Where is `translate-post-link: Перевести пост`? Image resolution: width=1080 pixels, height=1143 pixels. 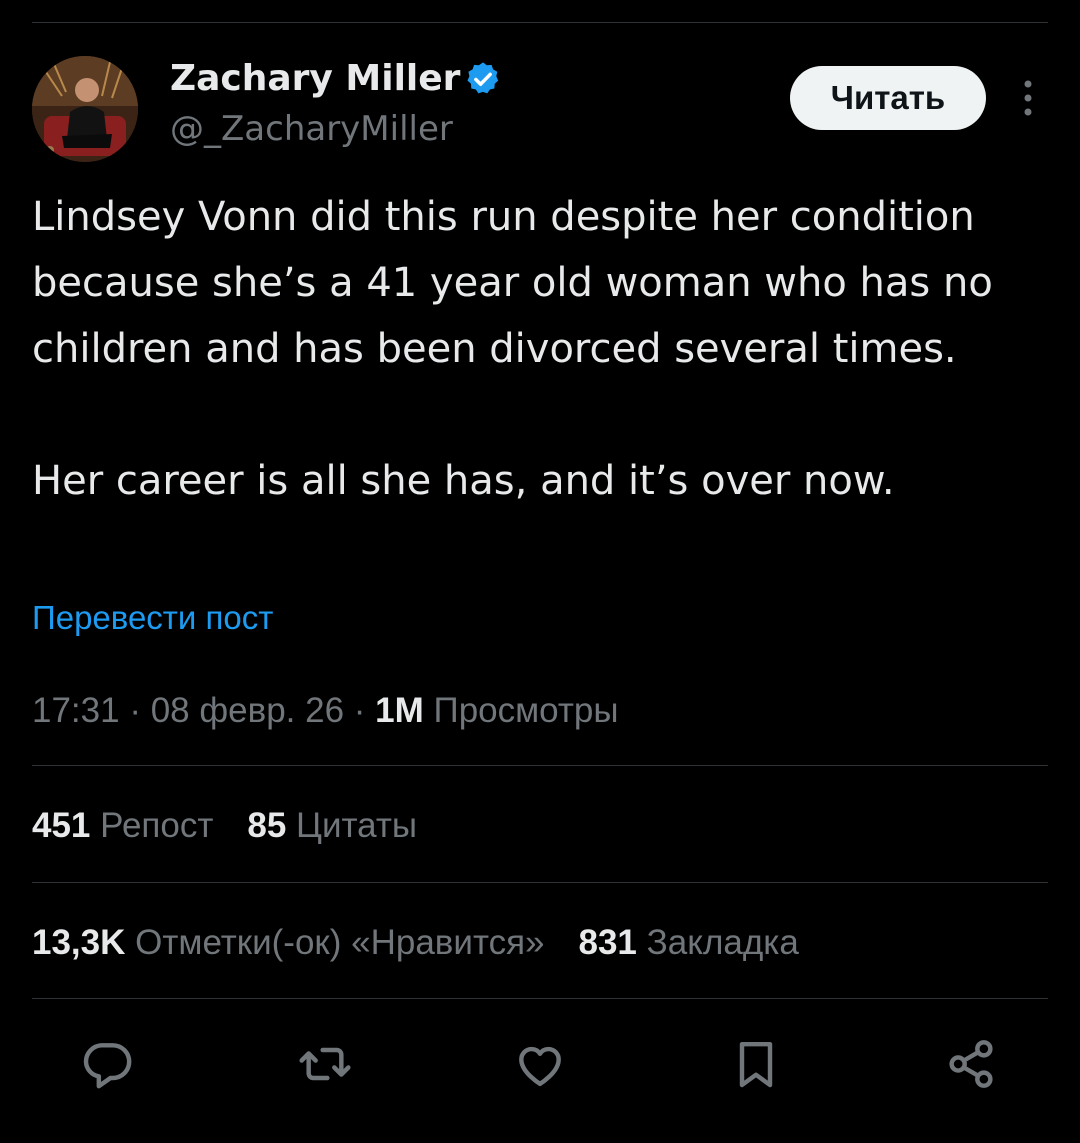 translate-post-link: Перевести пост is located at coordinates (152, 618).